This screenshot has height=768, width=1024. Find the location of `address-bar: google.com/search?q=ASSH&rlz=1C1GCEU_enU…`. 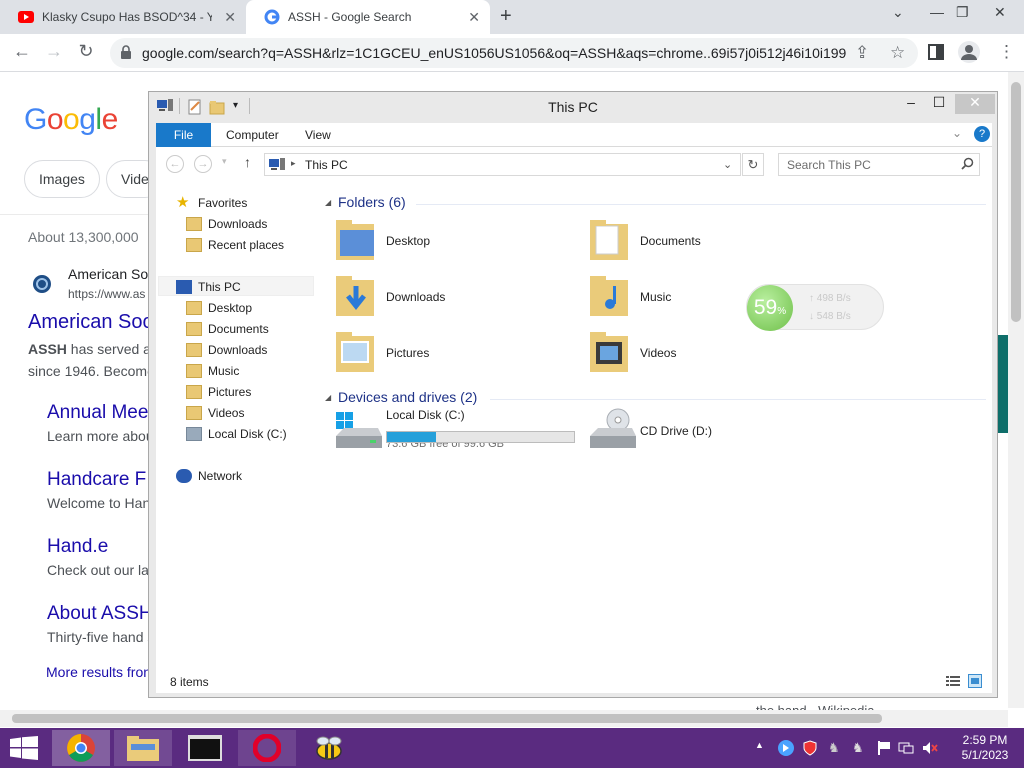

address-bar: google.com/search?q=ASSH&rlz=1C1GCEU_enU… is located at coordinates (514, 53).